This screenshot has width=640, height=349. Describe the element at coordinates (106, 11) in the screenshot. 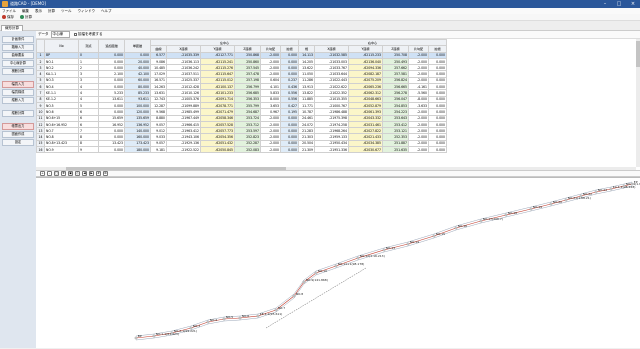

I see `menu-help: ヘルプ` at that location.